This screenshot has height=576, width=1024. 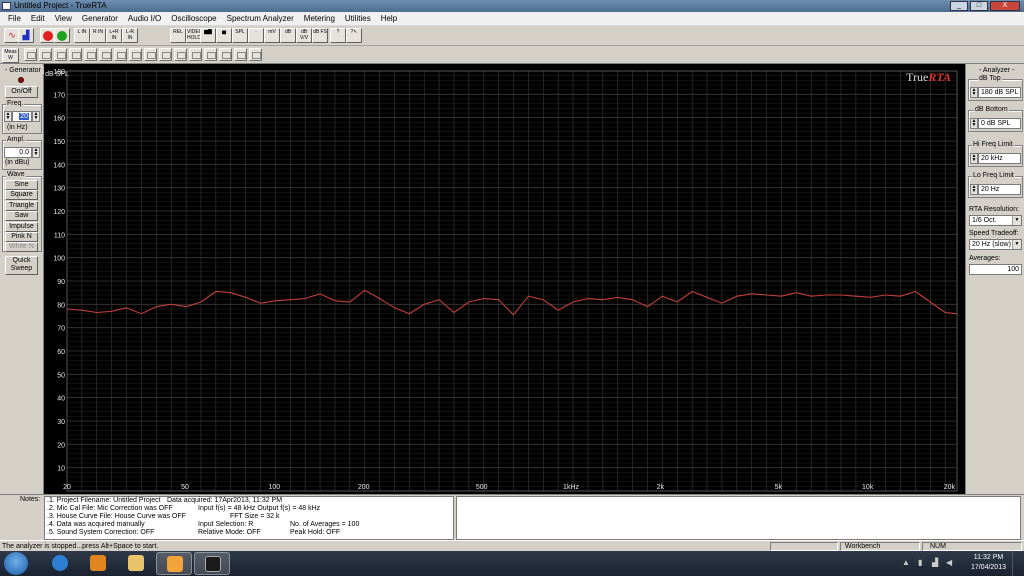 I want to click on hi-freq-spinner: ▲ ▼, so click(x=974, y=158).